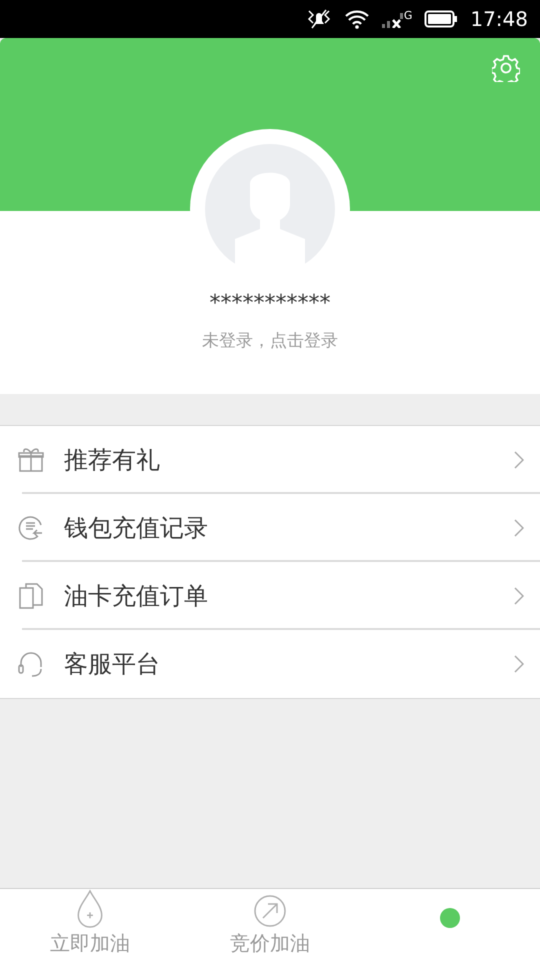 This screenshot has width=540, height=960. Describe the element at coordinates (408, 15) in the screenshot. I see `network-type: G` at that location.